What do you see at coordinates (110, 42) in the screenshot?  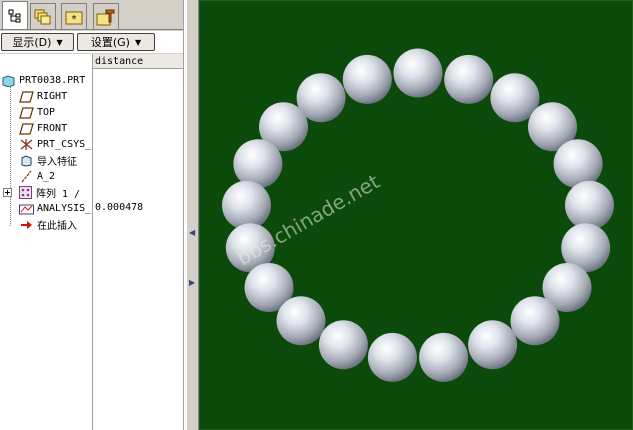 I see `settings-label: 设置(G)` at bounding box center [110, 42].